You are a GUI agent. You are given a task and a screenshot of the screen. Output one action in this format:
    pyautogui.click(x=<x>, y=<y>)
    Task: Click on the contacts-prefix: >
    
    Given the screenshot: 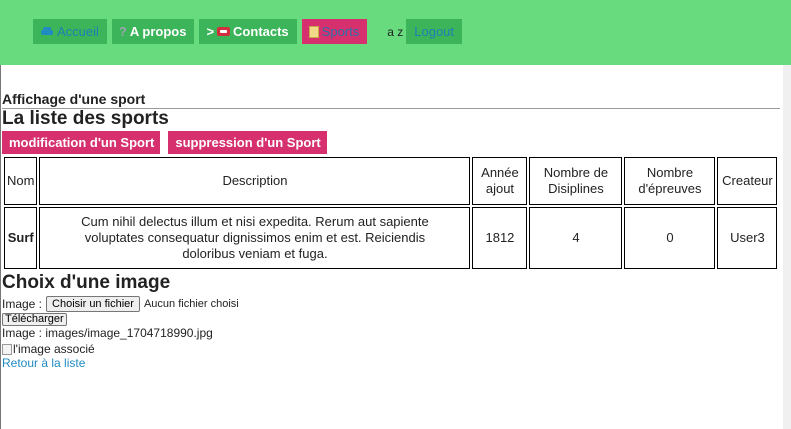 What is the action you would take?
    pyautogui.click(x=210, y=31)
    